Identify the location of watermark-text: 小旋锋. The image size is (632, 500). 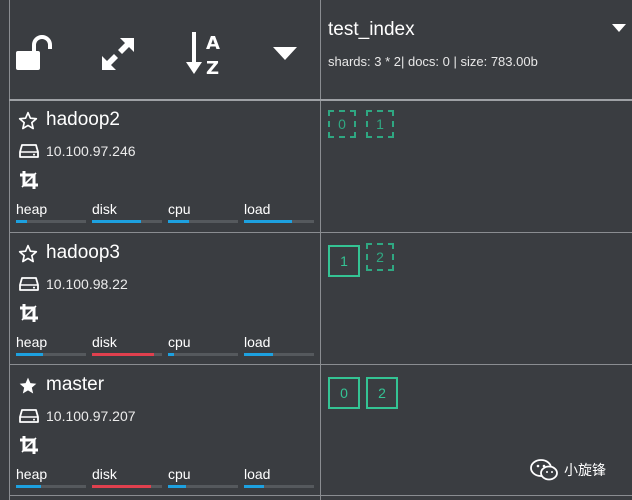
(585, 470).